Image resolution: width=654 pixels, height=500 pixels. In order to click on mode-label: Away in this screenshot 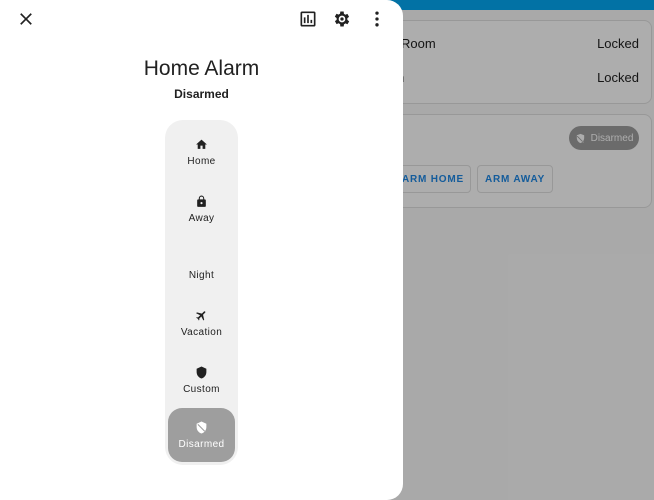, I will do `click(201, 218)`.